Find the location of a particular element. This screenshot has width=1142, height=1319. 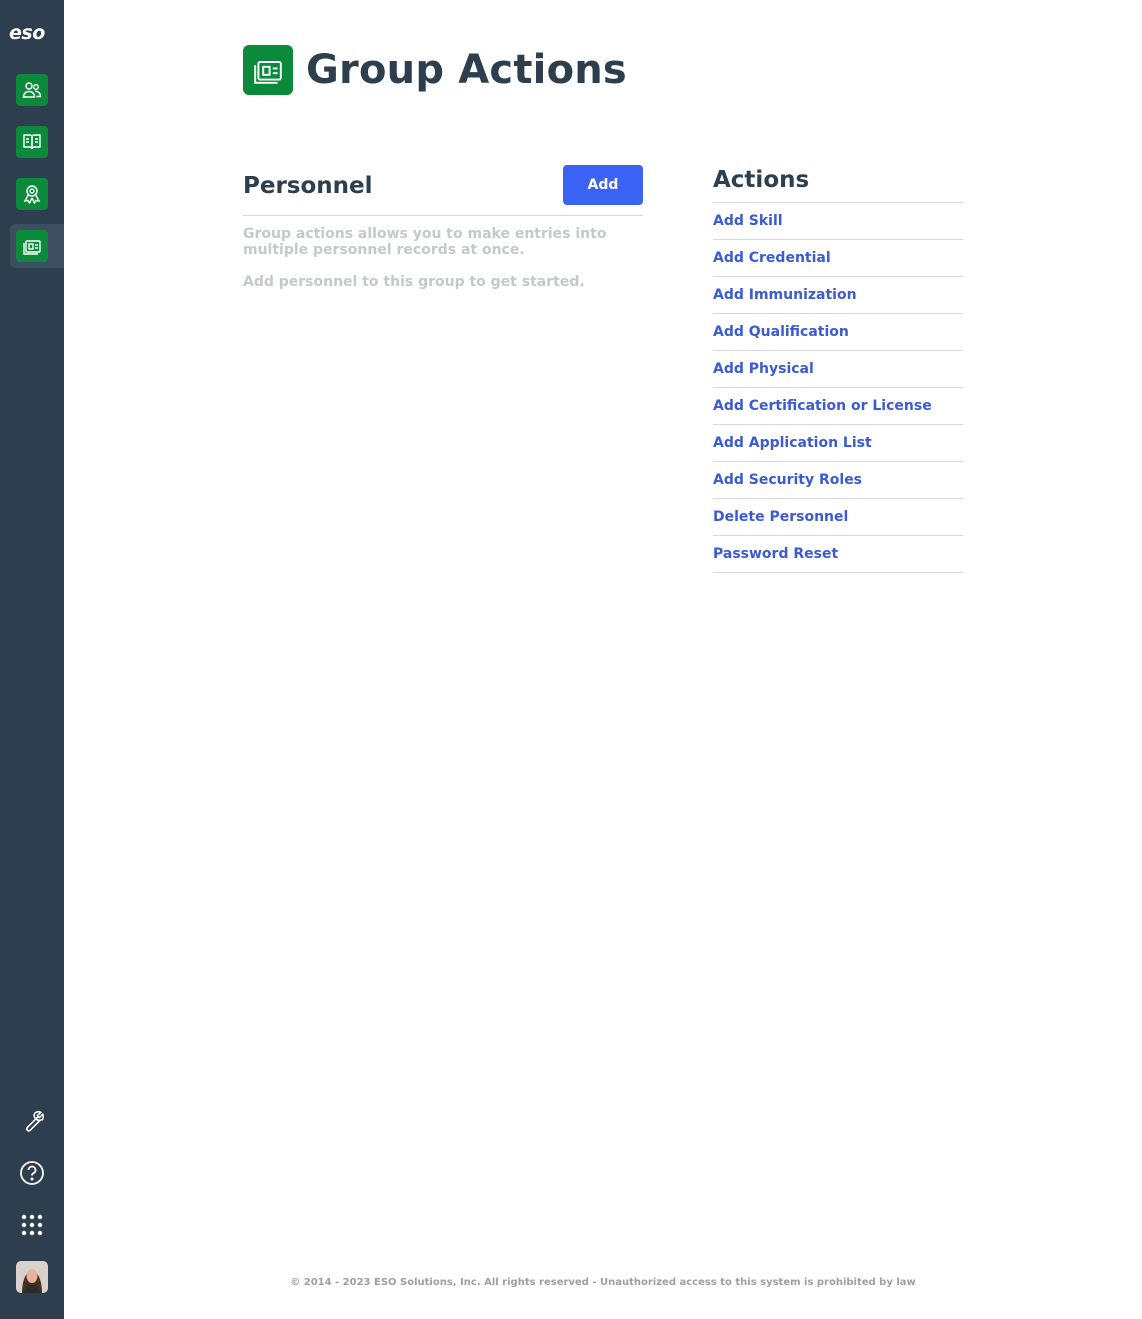

action-add-credential: Add Credential is located at coordinates (838, 258).